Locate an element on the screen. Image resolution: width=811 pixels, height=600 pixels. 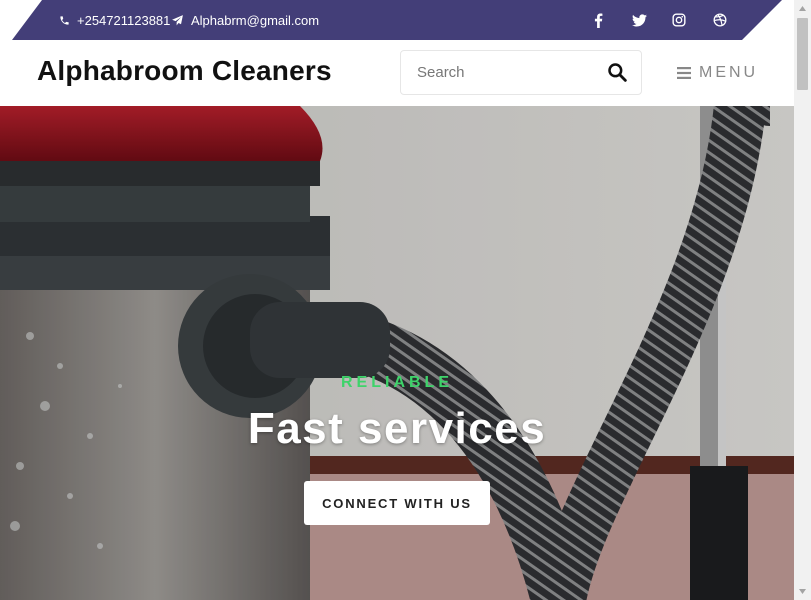
email-address: Alphabrm@gmail.com is located at coordinates (255, 20).